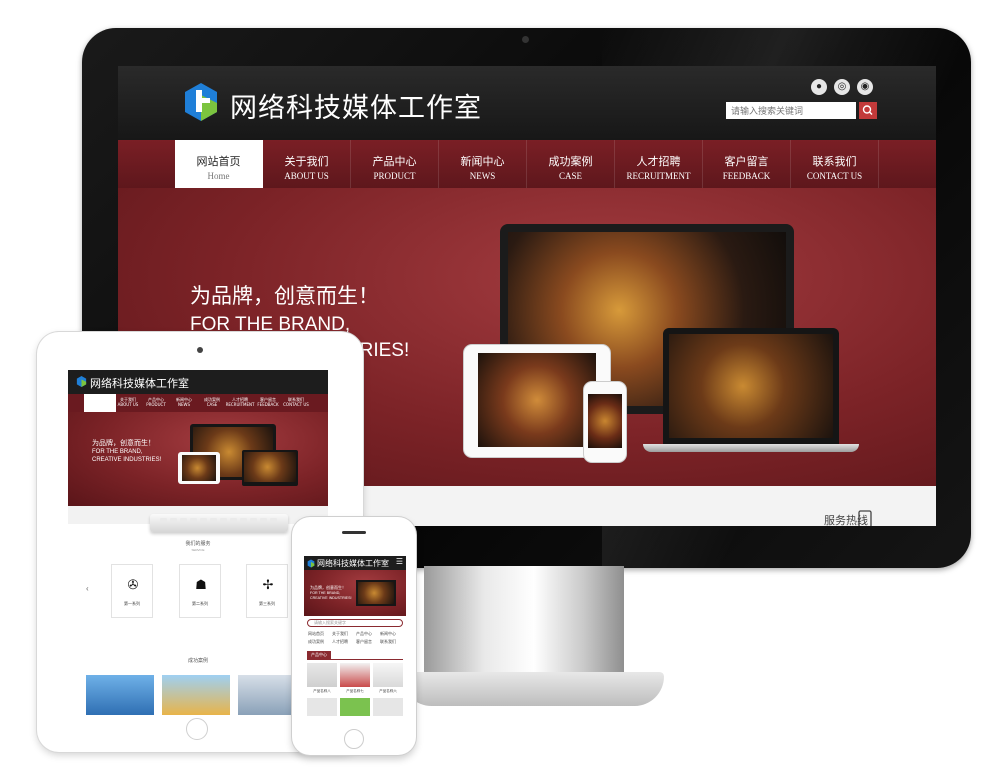 Image resolution: width=1000 pixels, height=782 pixels. I want to click on tablet-banner-laptop-image, so click(270, 468).